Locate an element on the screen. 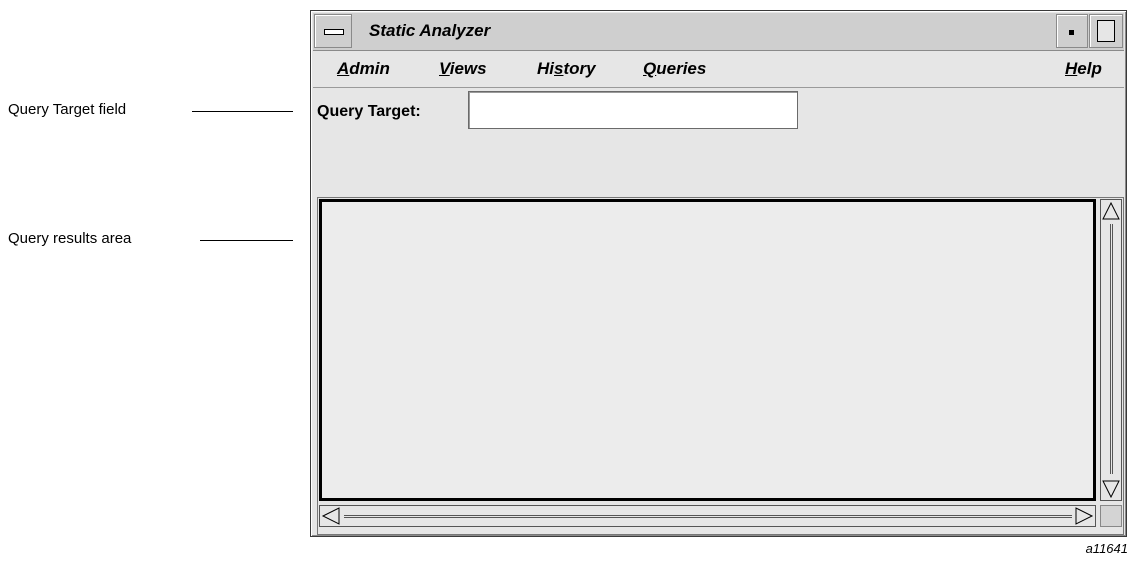  horizontal-scroll-trough is located at coordinates (708, 516).